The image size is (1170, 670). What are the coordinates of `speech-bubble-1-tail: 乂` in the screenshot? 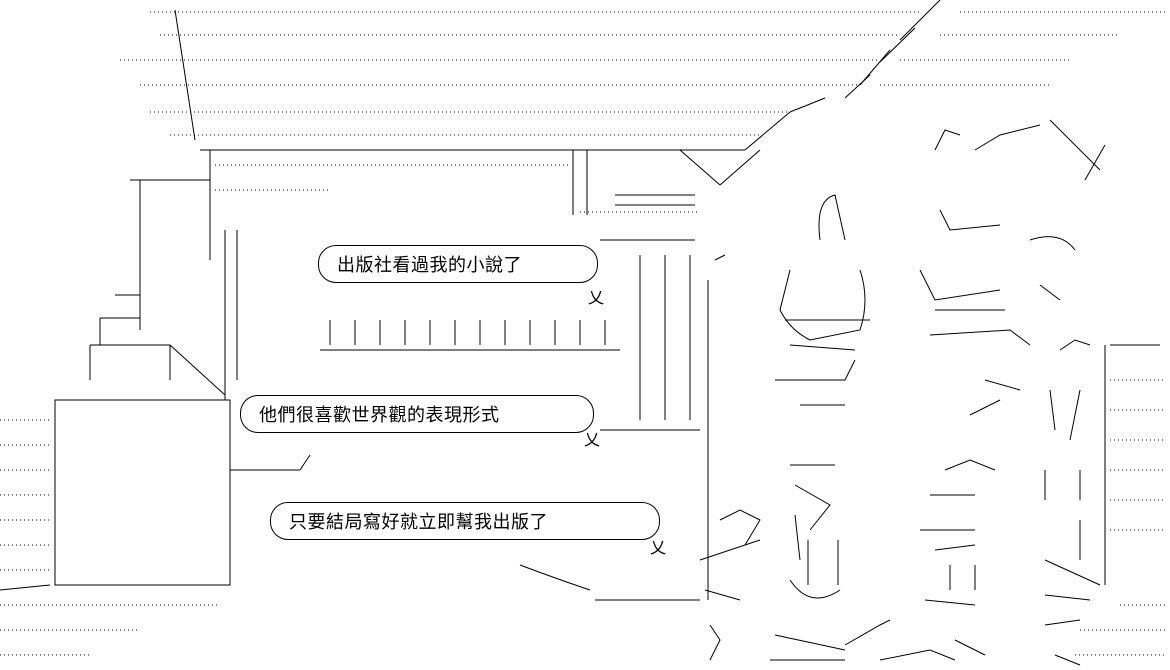 It's located at (596, 297).